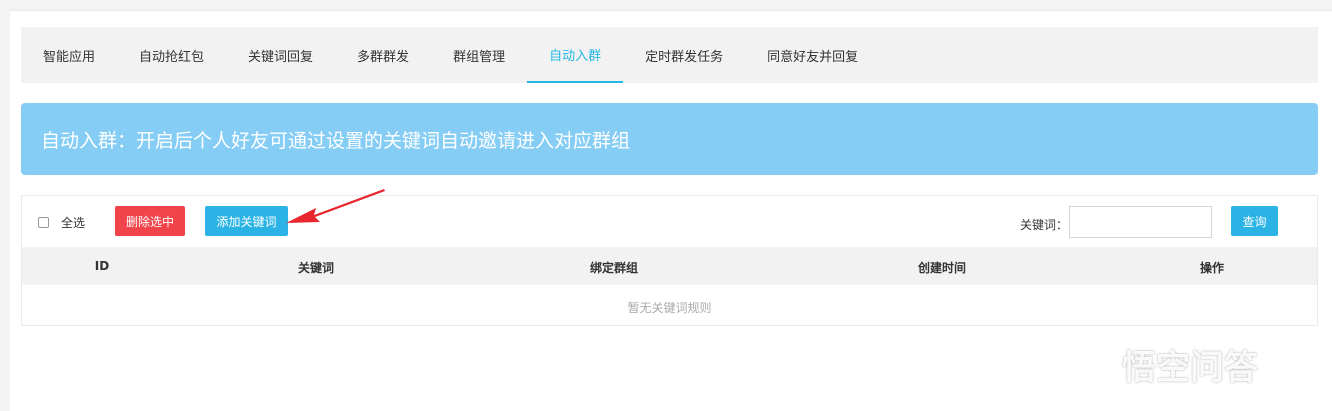 This screenshot has height=411, width=1332. I want to click on tab-multi-group-broadcast: 多群群发, so click(383, 55).